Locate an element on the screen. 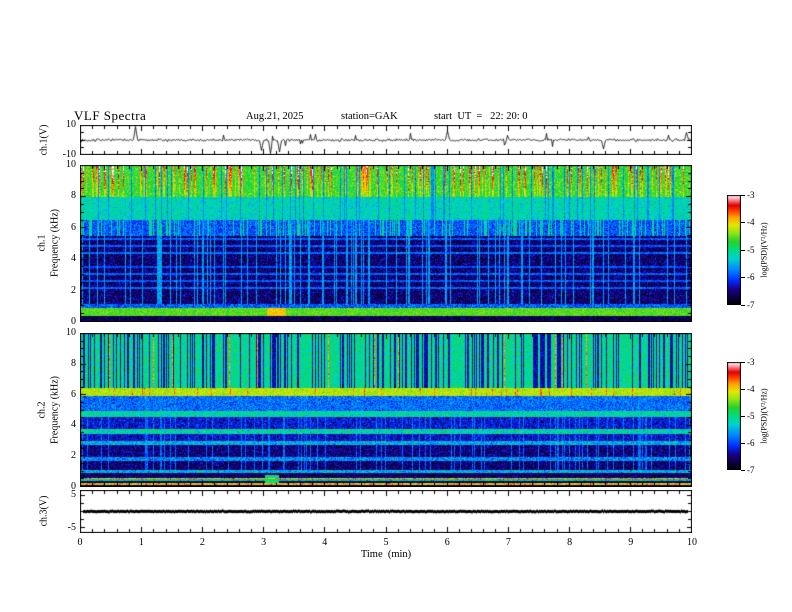 Image resolution: width=792 pixels, height=612 pixels. x-tick-label: 8 is located at coordinates (570, 542).